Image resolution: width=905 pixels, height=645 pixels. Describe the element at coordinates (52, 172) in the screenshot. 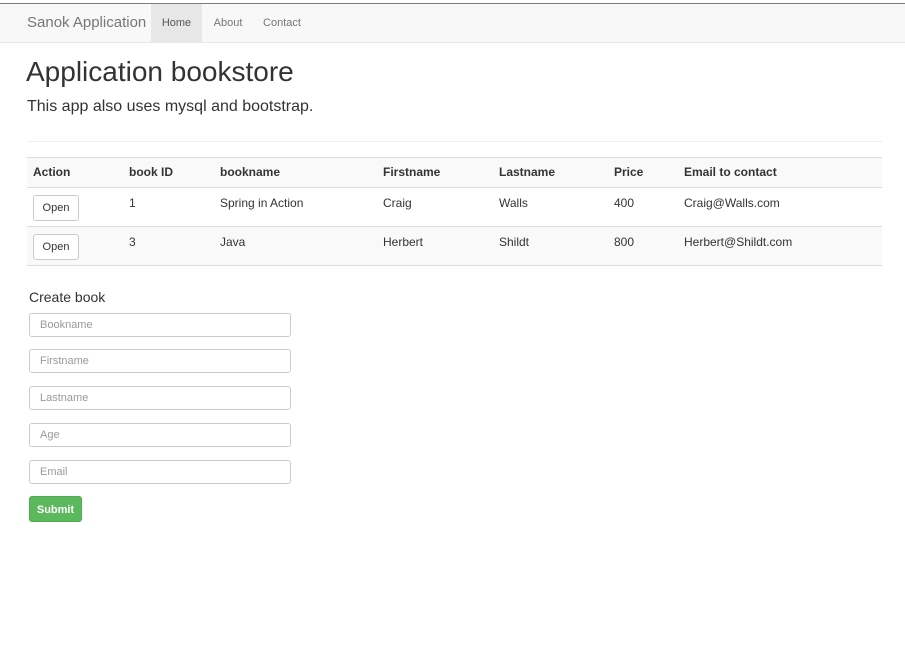

I see `column-header-action: Action` at that location.